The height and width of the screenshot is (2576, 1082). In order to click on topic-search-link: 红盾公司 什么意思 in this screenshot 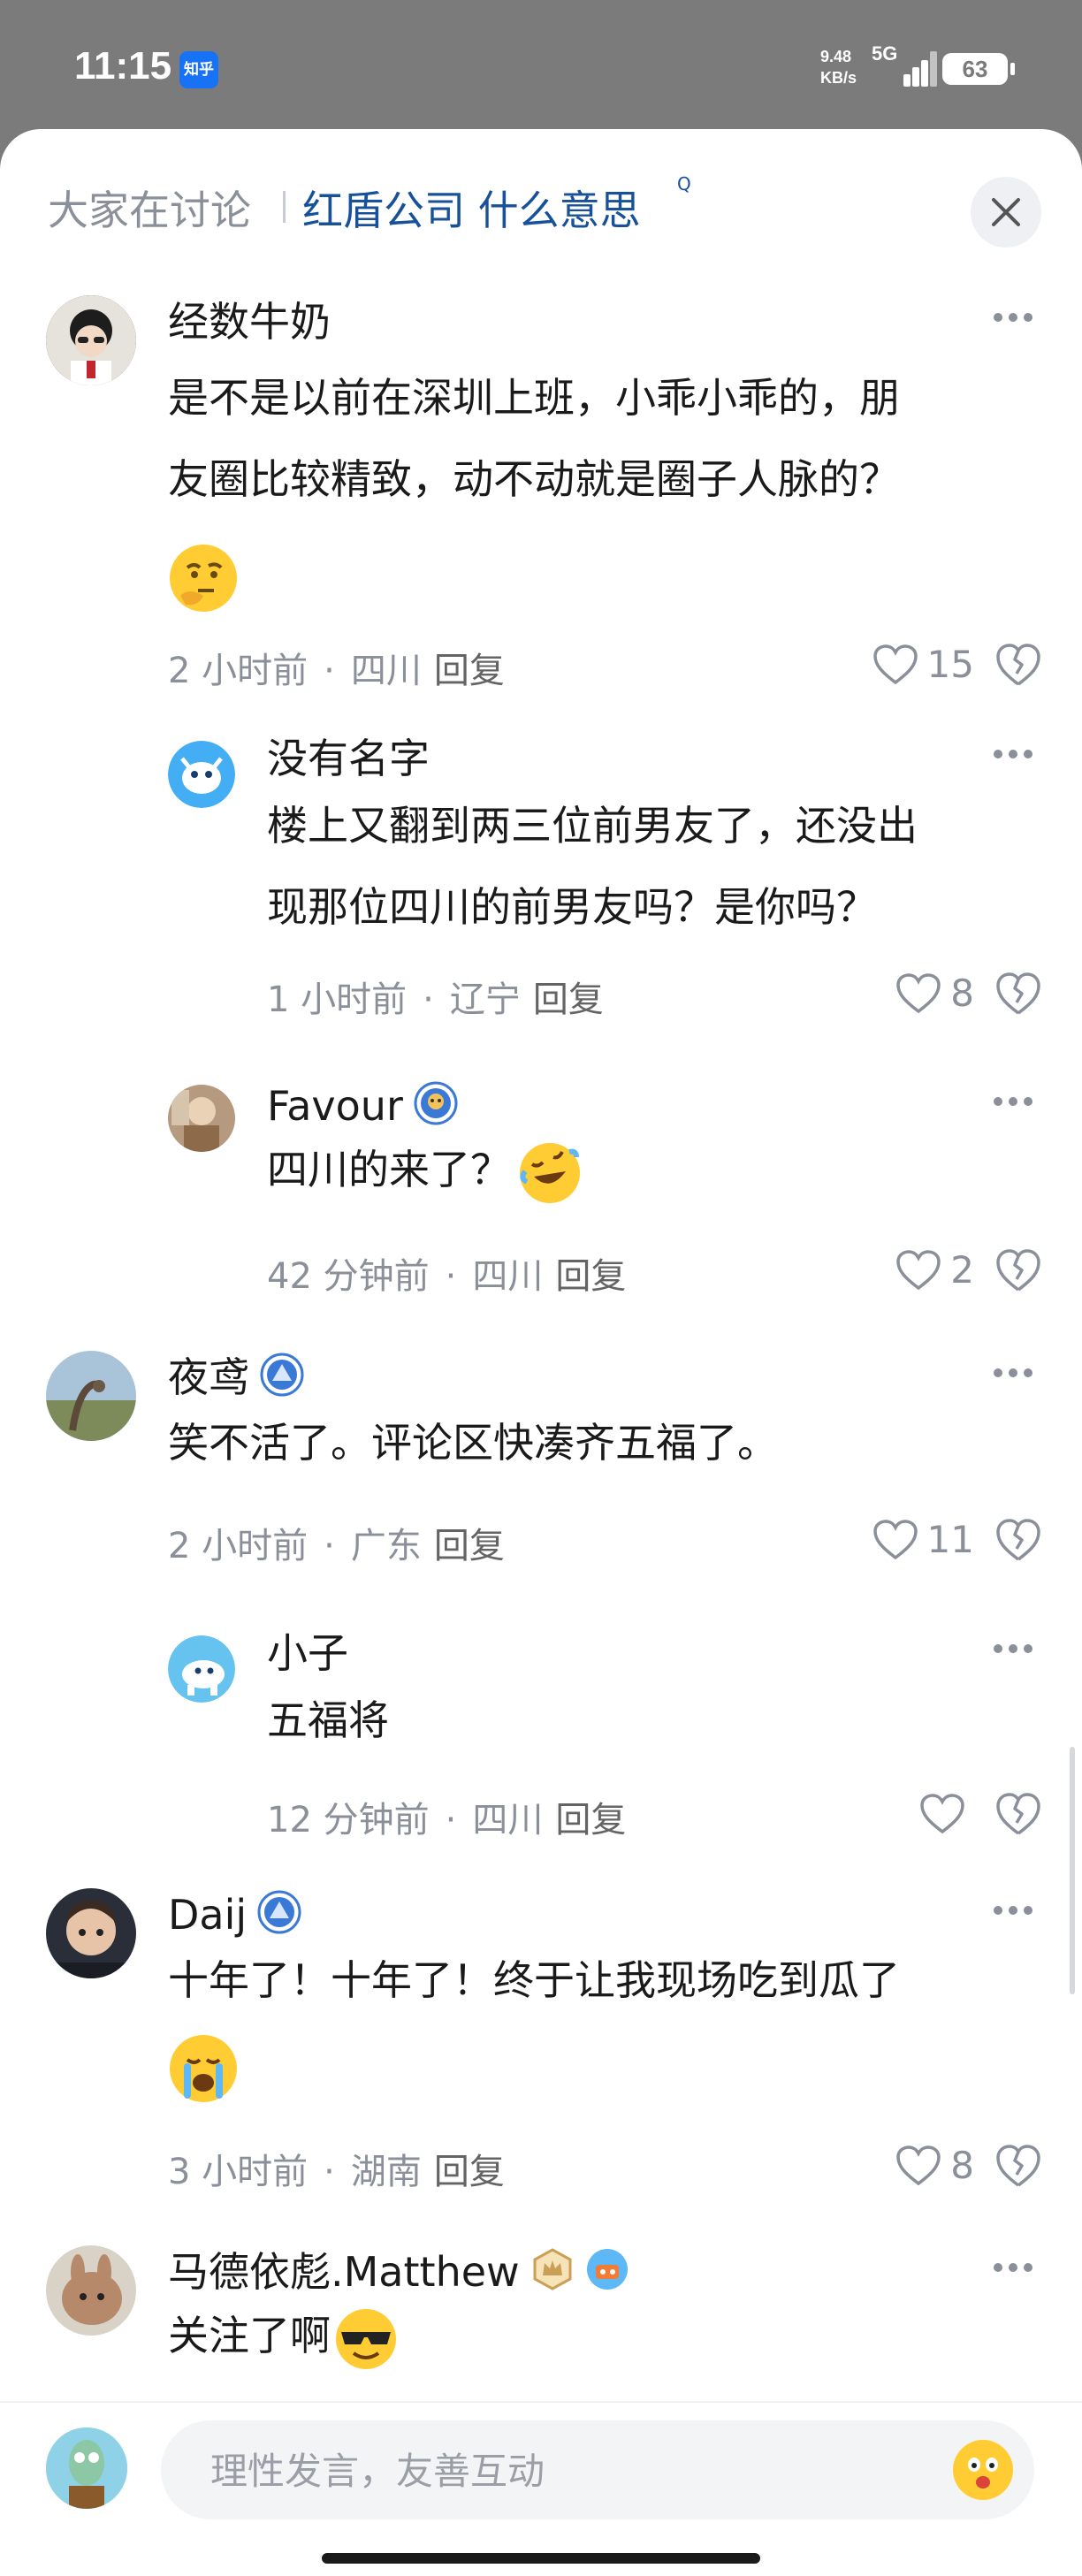, I will do `click(472, 208)`.